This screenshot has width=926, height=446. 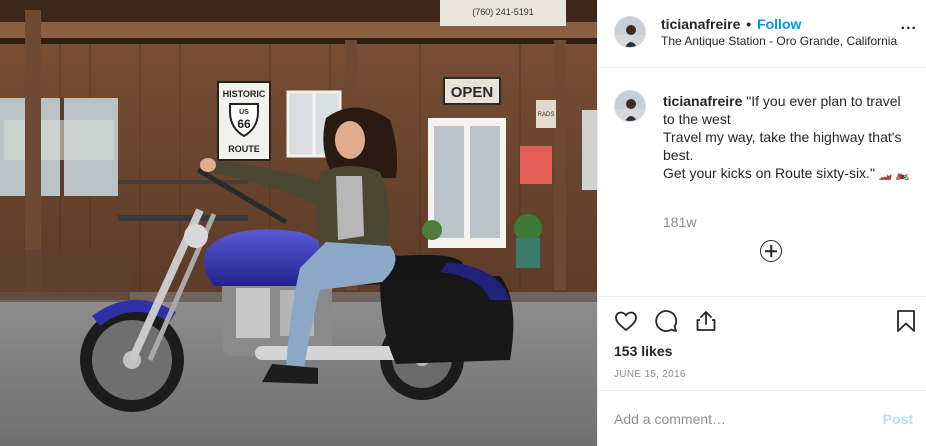 I want to click on phone-sign-text: (760) 241-5191, so click(x=503, y=12).